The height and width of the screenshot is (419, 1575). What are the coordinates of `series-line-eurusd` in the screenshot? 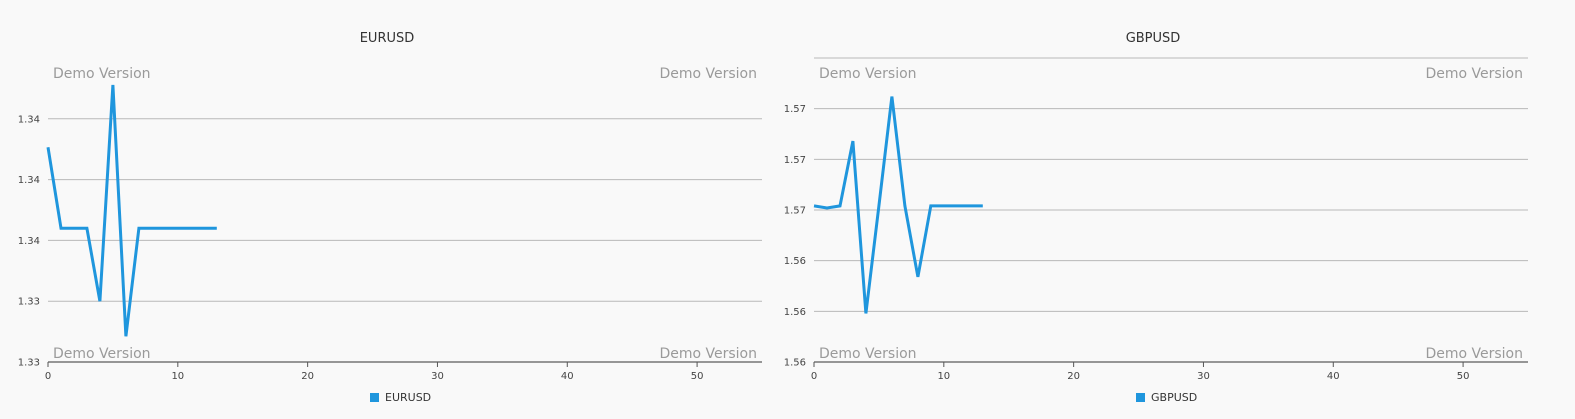 It's located at (131, 210).